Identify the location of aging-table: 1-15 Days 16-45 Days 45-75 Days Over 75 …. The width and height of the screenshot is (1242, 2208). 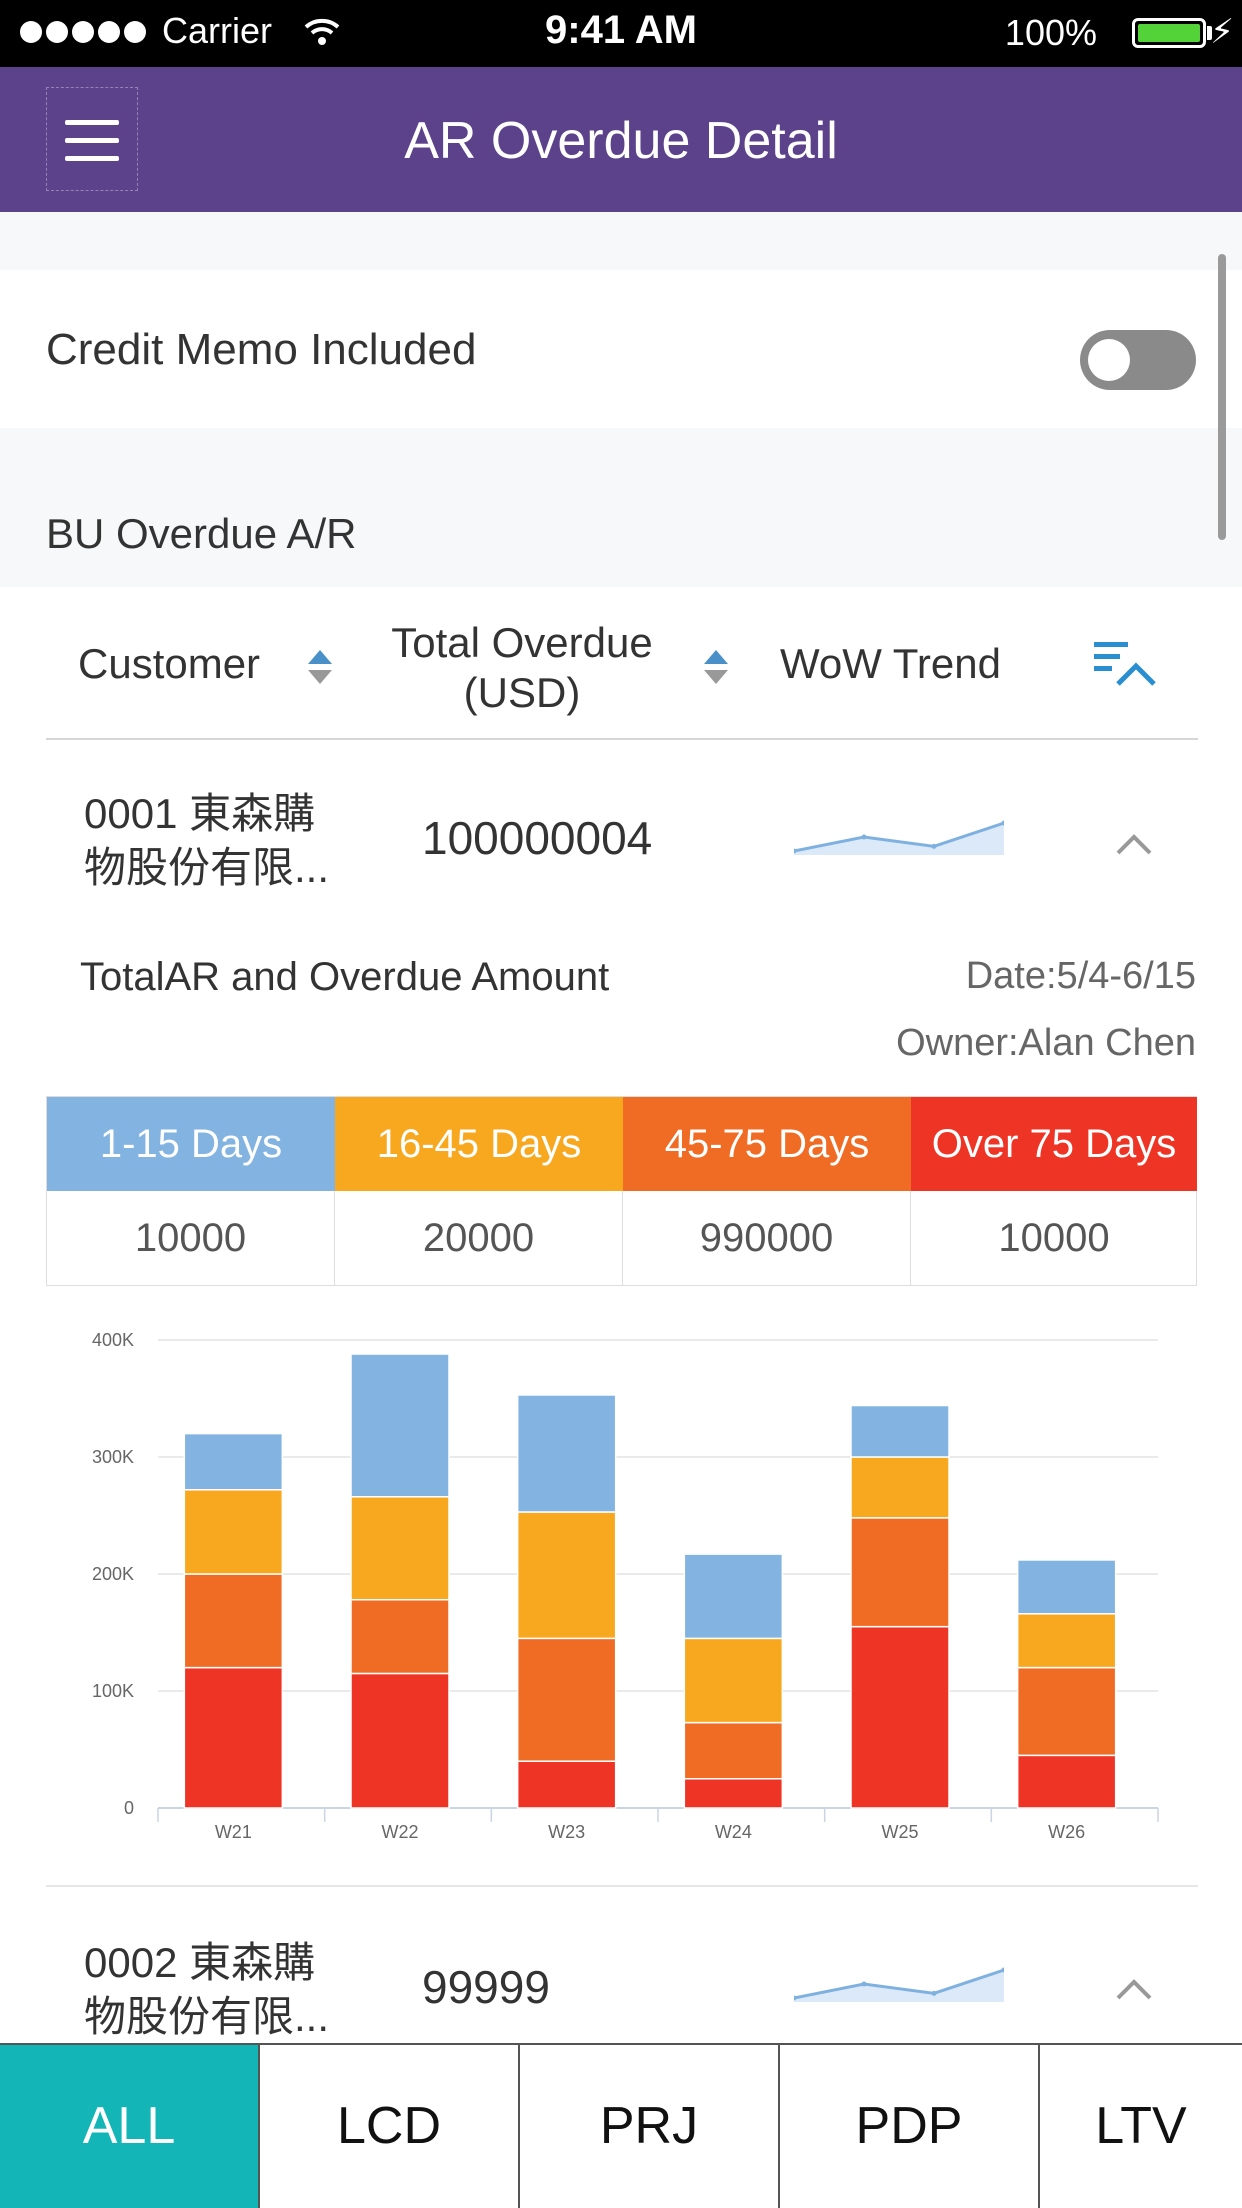
(621, 1191).